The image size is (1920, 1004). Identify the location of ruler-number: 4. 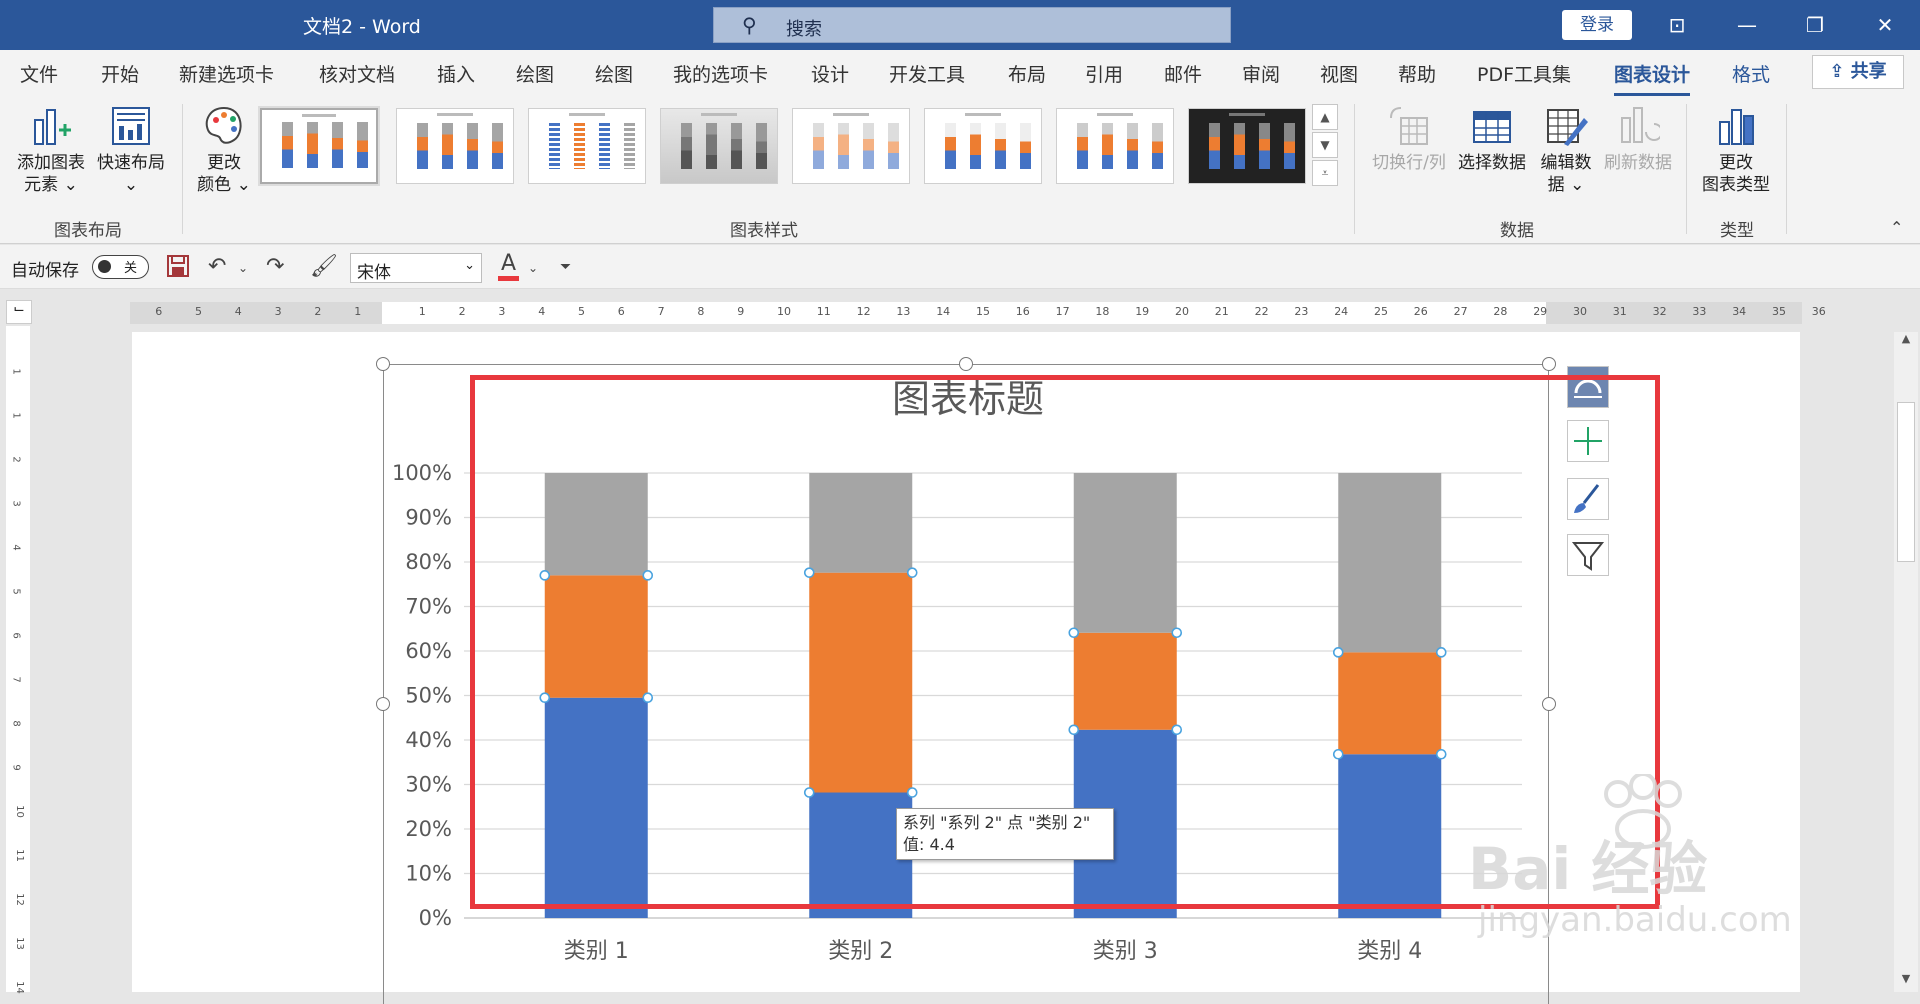
(542, 311).